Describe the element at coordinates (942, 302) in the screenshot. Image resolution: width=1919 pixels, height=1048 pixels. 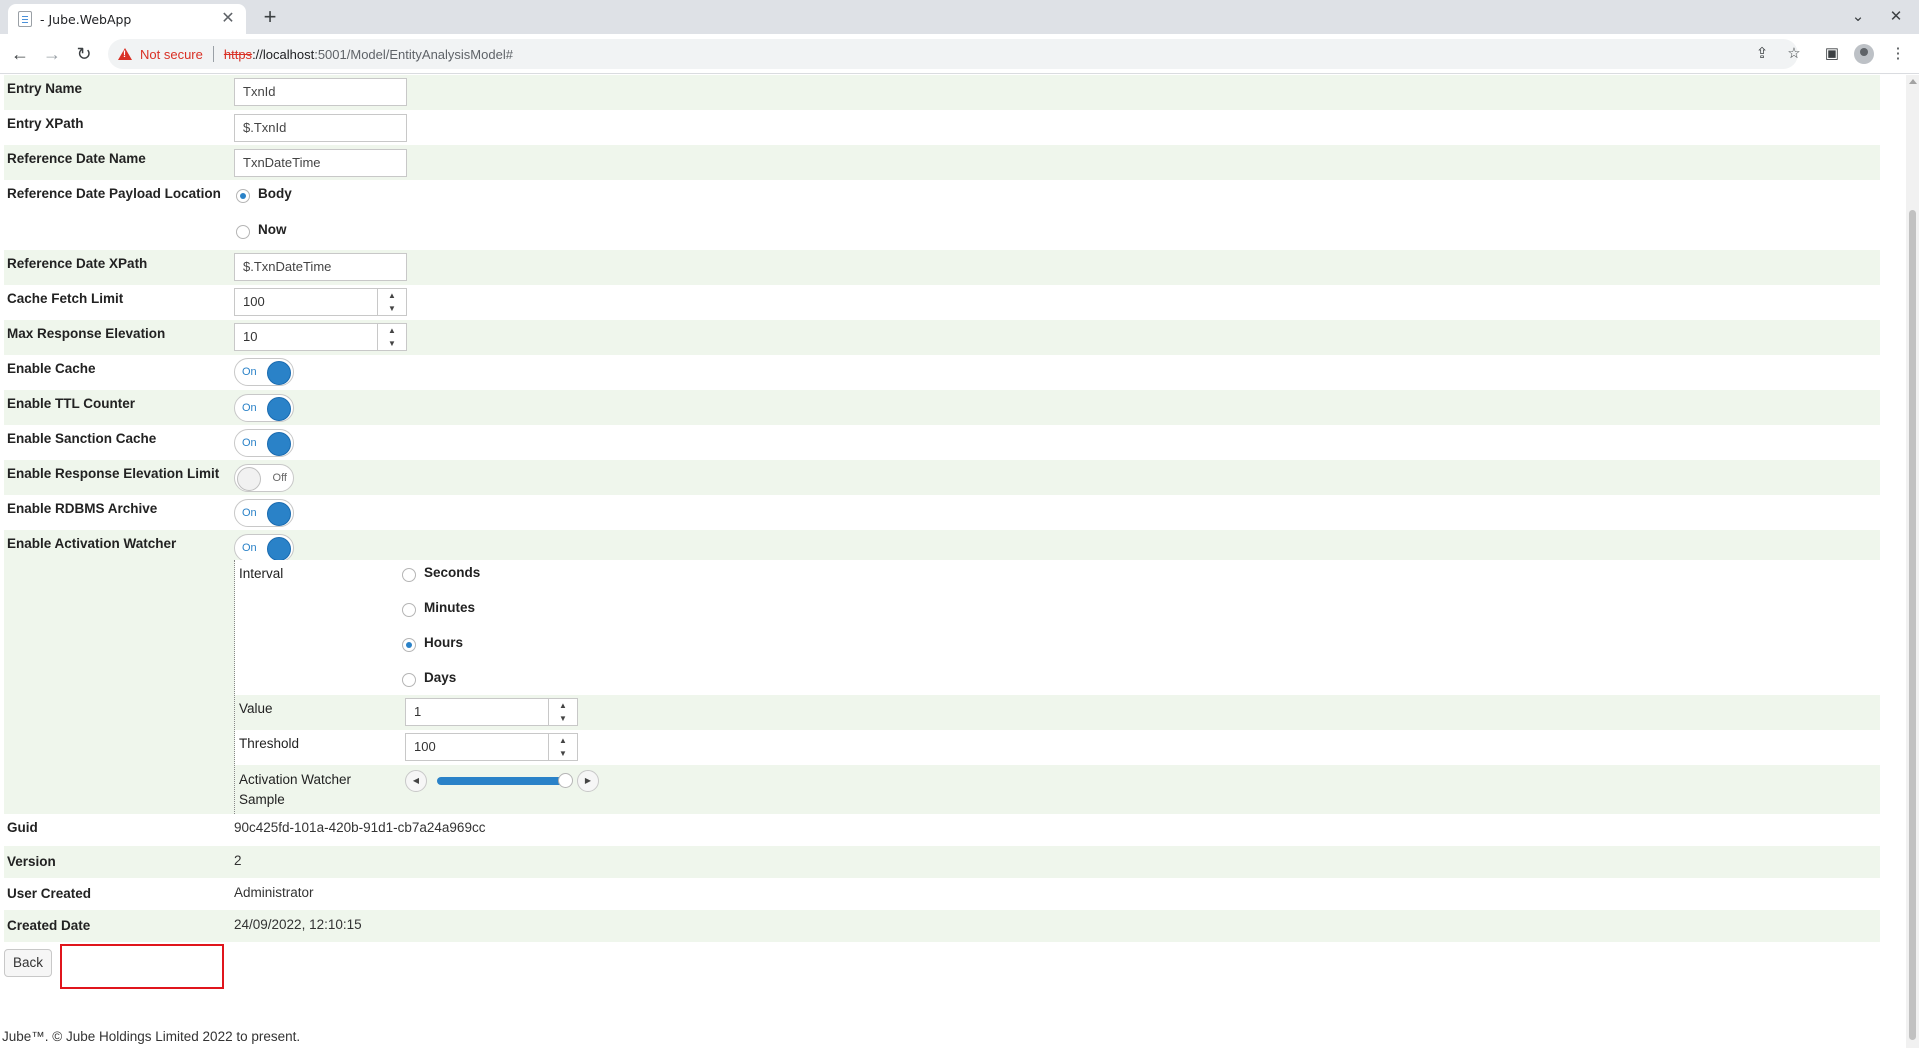
I see `cache-fetch-limit-row: Cache Fetch Limit 100 ▲ ▼` at that location.